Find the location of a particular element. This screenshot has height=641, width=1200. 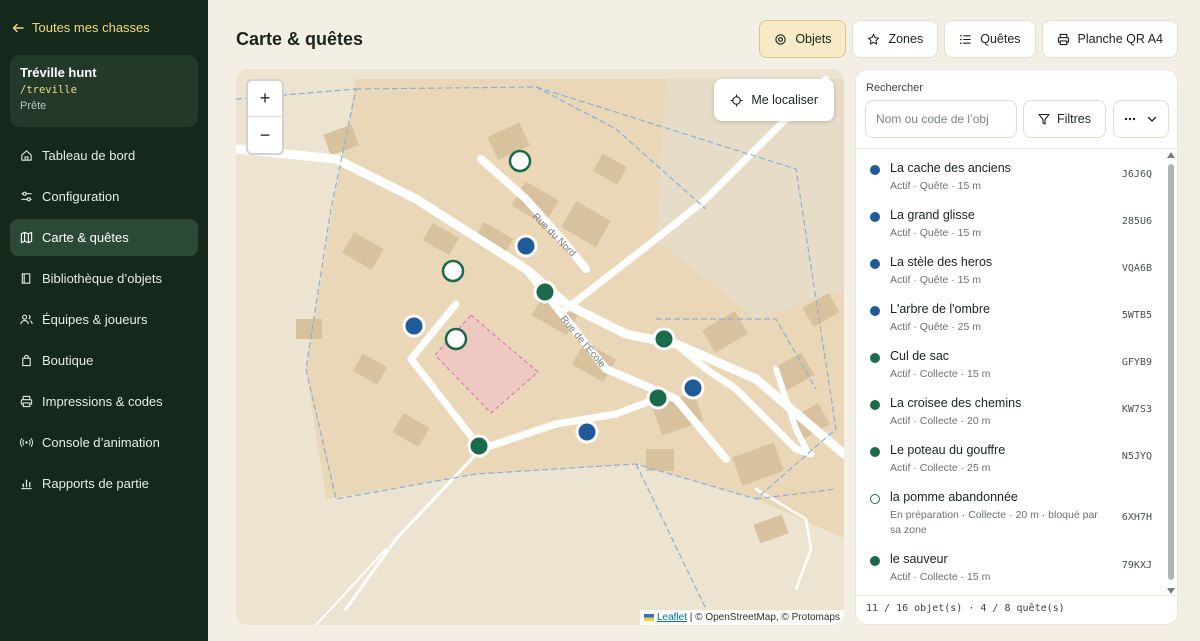

crosshair-icon is located at coordinates (736, 100).